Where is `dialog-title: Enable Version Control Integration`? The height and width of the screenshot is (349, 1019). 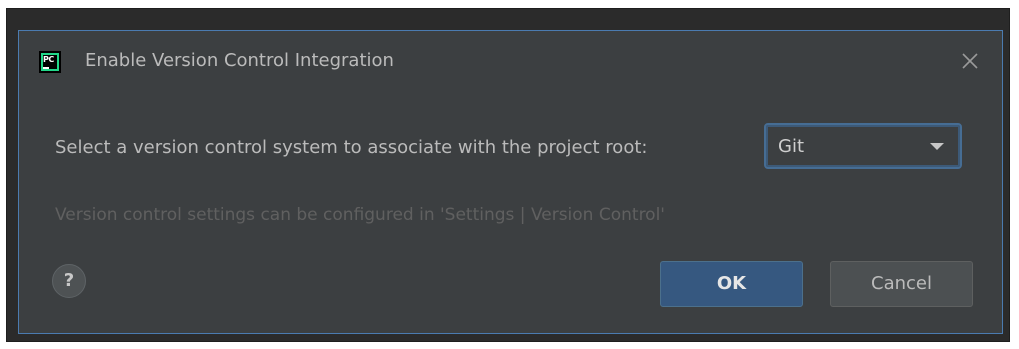 dialog-title: Enable Version Control Integration is located at coordinates (239, 60).